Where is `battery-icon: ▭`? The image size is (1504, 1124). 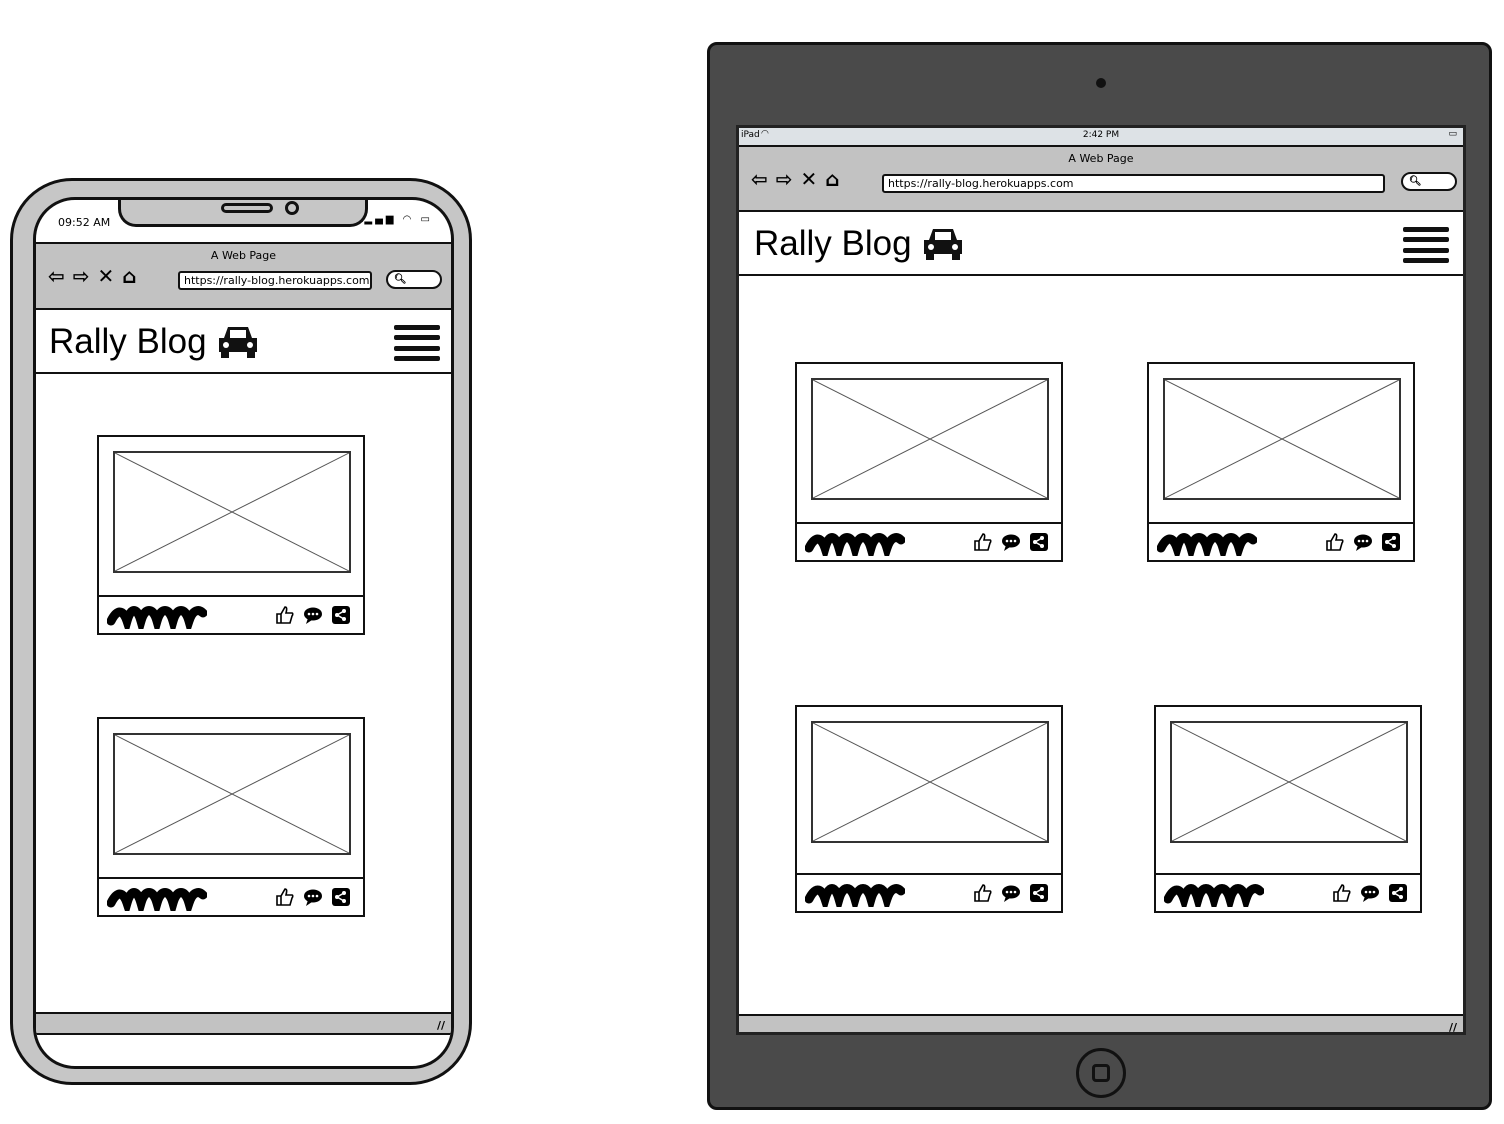
battery-icon: ▭ is located at coordinates (1452, 134).